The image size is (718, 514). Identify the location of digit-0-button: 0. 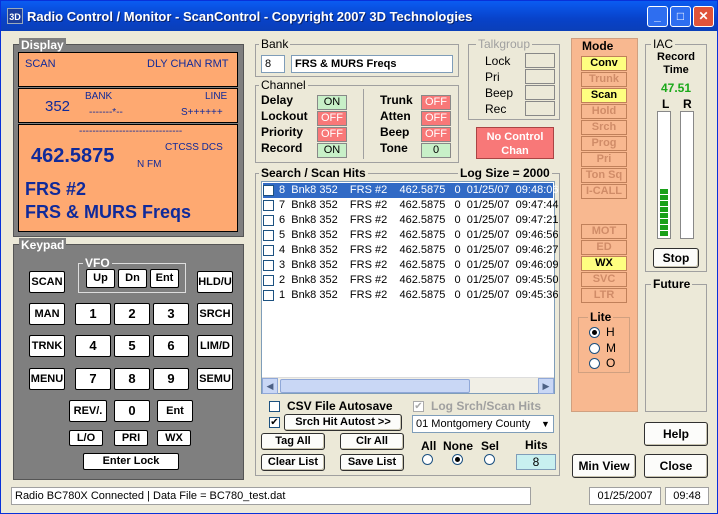
(132, 411).